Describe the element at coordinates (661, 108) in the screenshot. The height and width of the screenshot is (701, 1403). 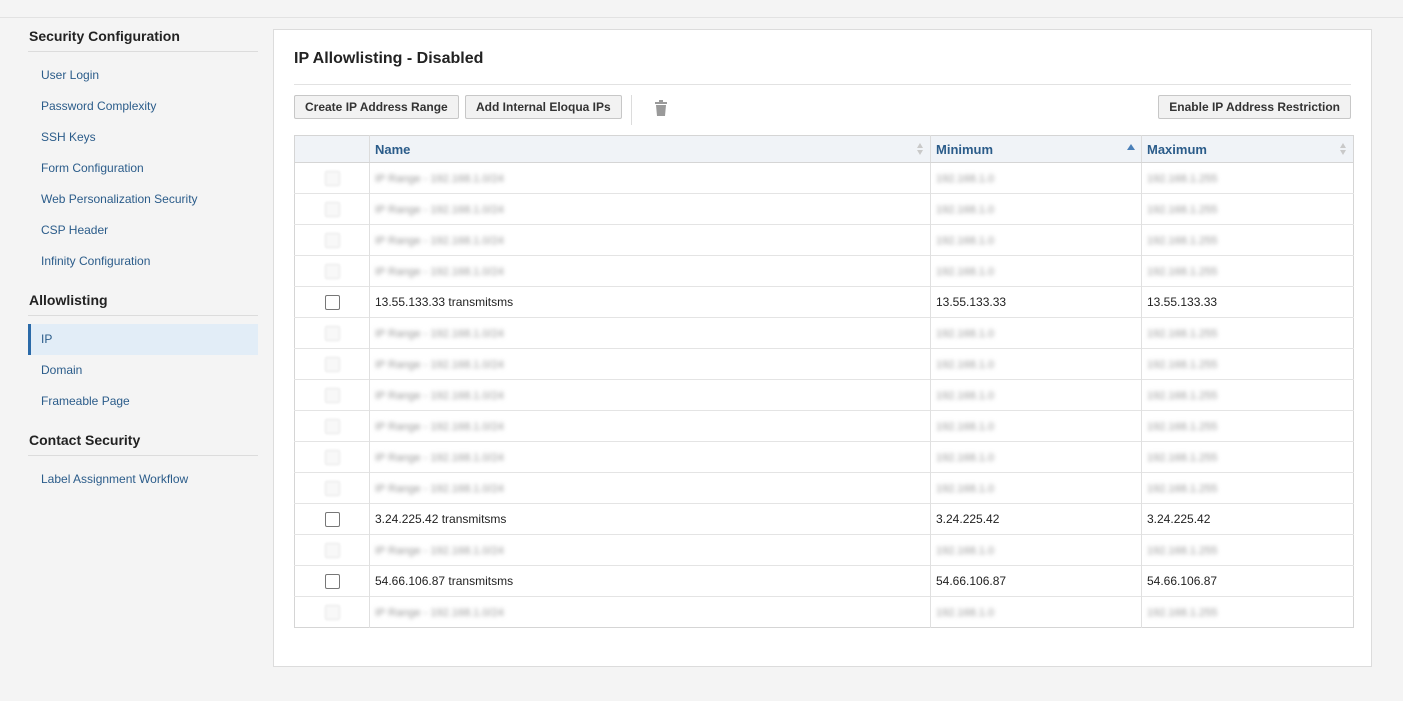
I see `trash-icon` at that location.